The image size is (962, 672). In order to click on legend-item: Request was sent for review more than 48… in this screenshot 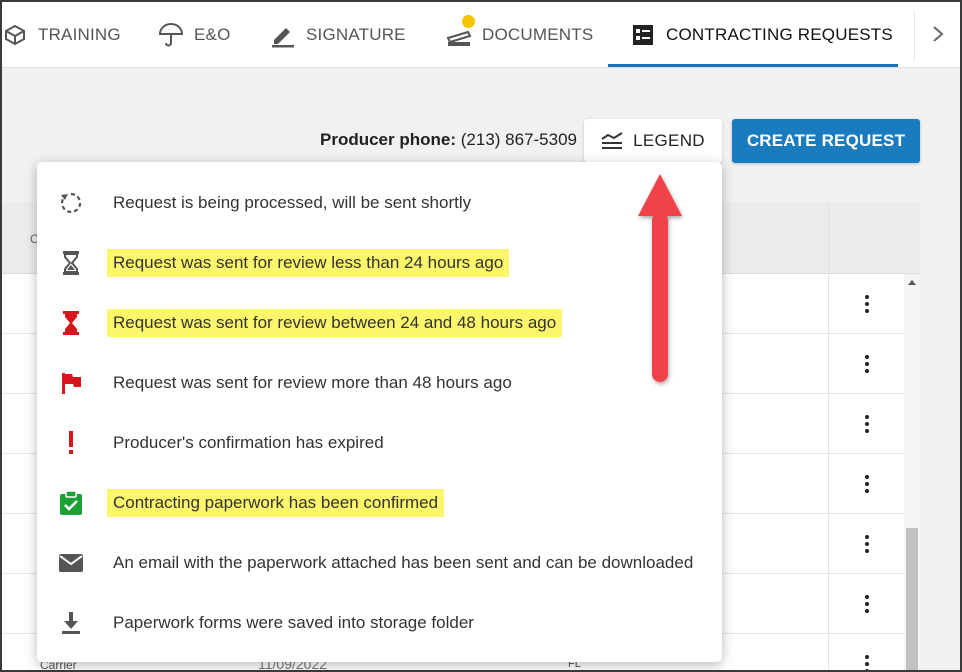, I will do `click(379, 383)`.